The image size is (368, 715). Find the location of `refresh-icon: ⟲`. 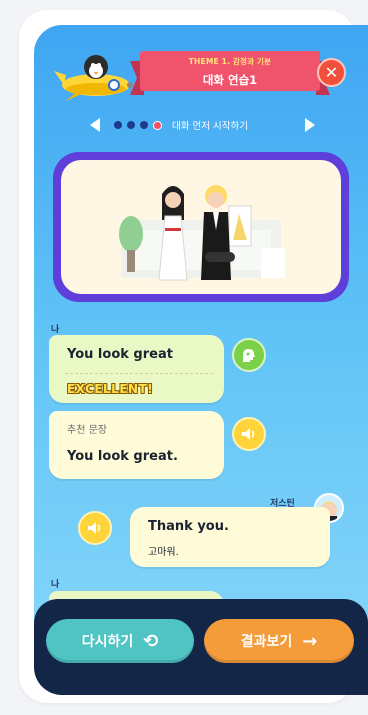

refresh-icon: ⟲ is located at coordinates (151, 641).